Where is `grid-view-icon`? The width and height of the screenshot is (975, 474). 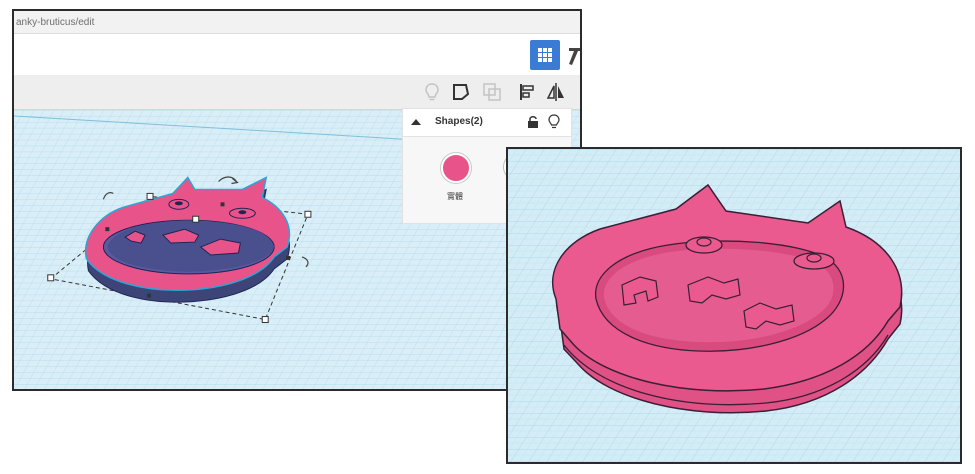
grid-view-icon is located at coordinates (545, 55).